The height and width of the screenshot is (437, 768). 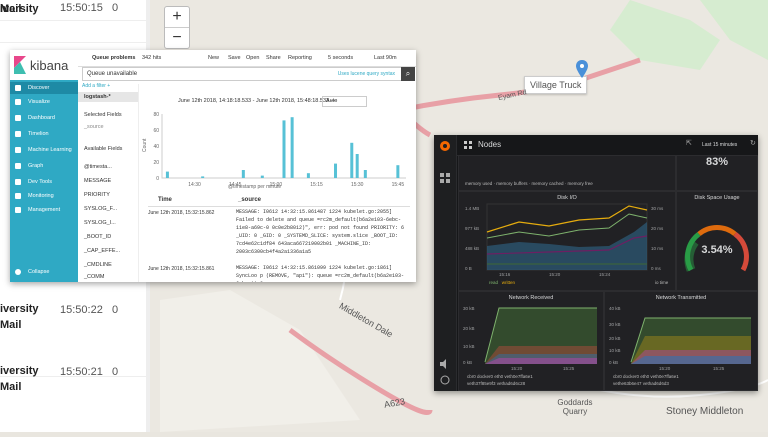 What do you see at coordinates (719, 145) in the screenshot?
I see `grafana-time-picker: Last 15 minutes` at bounding box center [719, 145].